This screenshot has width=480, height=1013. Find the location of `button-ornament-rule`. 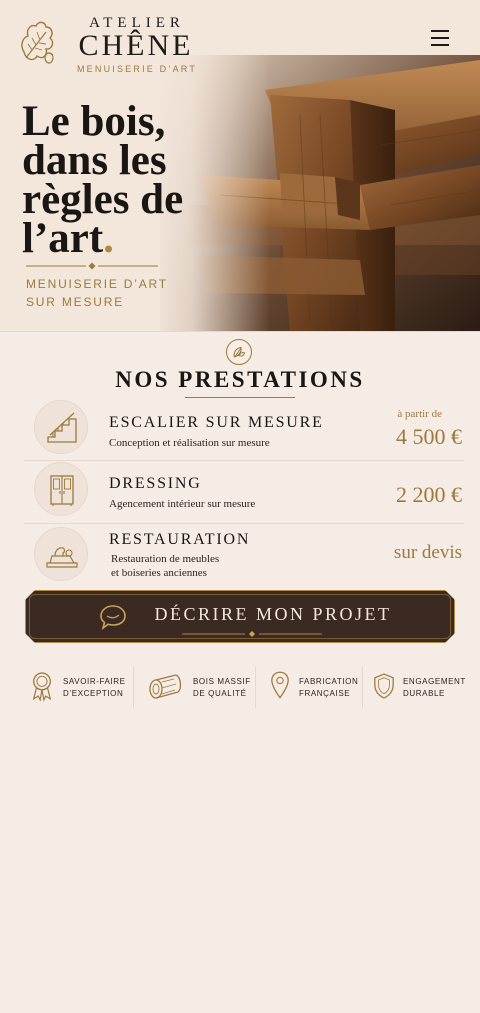

button-ornament-rule is located at coordinates (252, 634).